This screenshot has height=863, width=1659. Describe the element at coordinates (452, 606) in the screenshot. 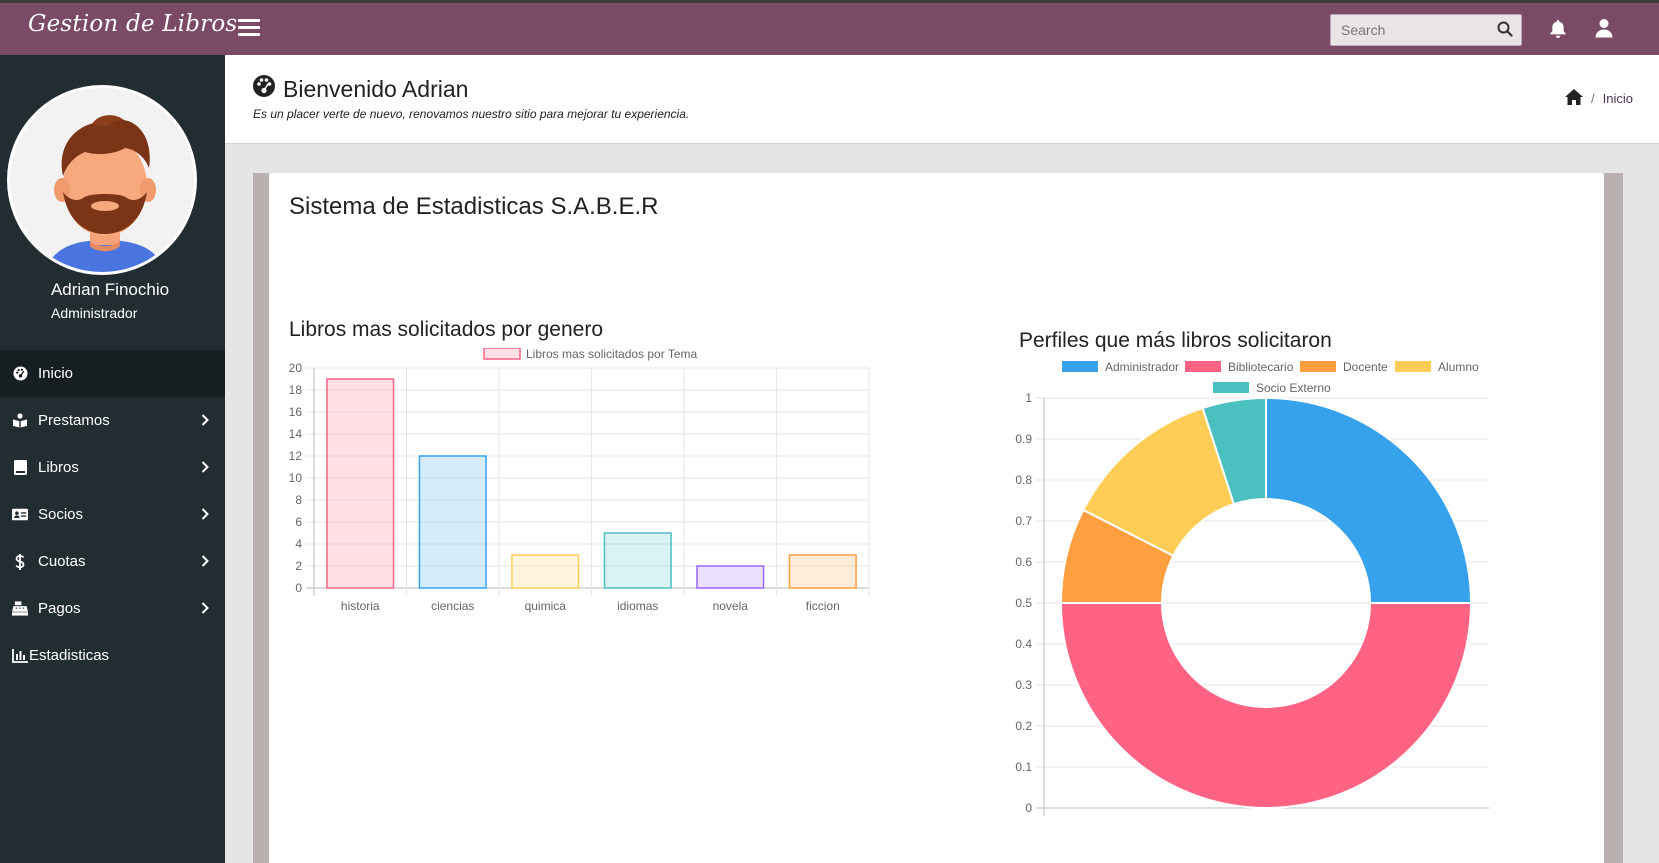

I see `x-tick-label: ciencias` at that location.